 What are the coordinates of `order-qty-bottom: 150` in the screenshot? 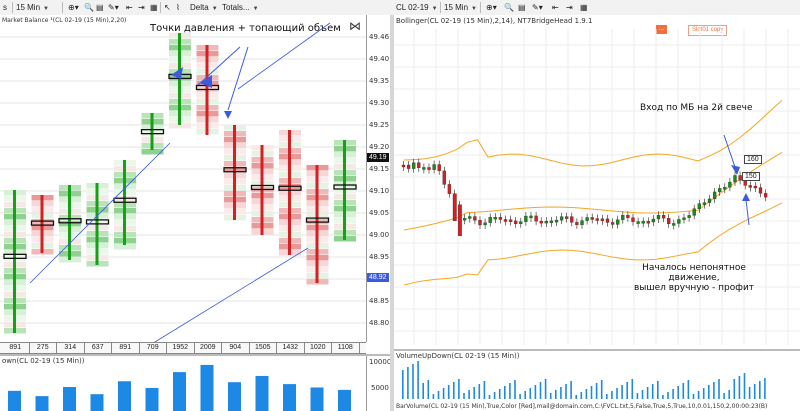 It's located at (751, 176).